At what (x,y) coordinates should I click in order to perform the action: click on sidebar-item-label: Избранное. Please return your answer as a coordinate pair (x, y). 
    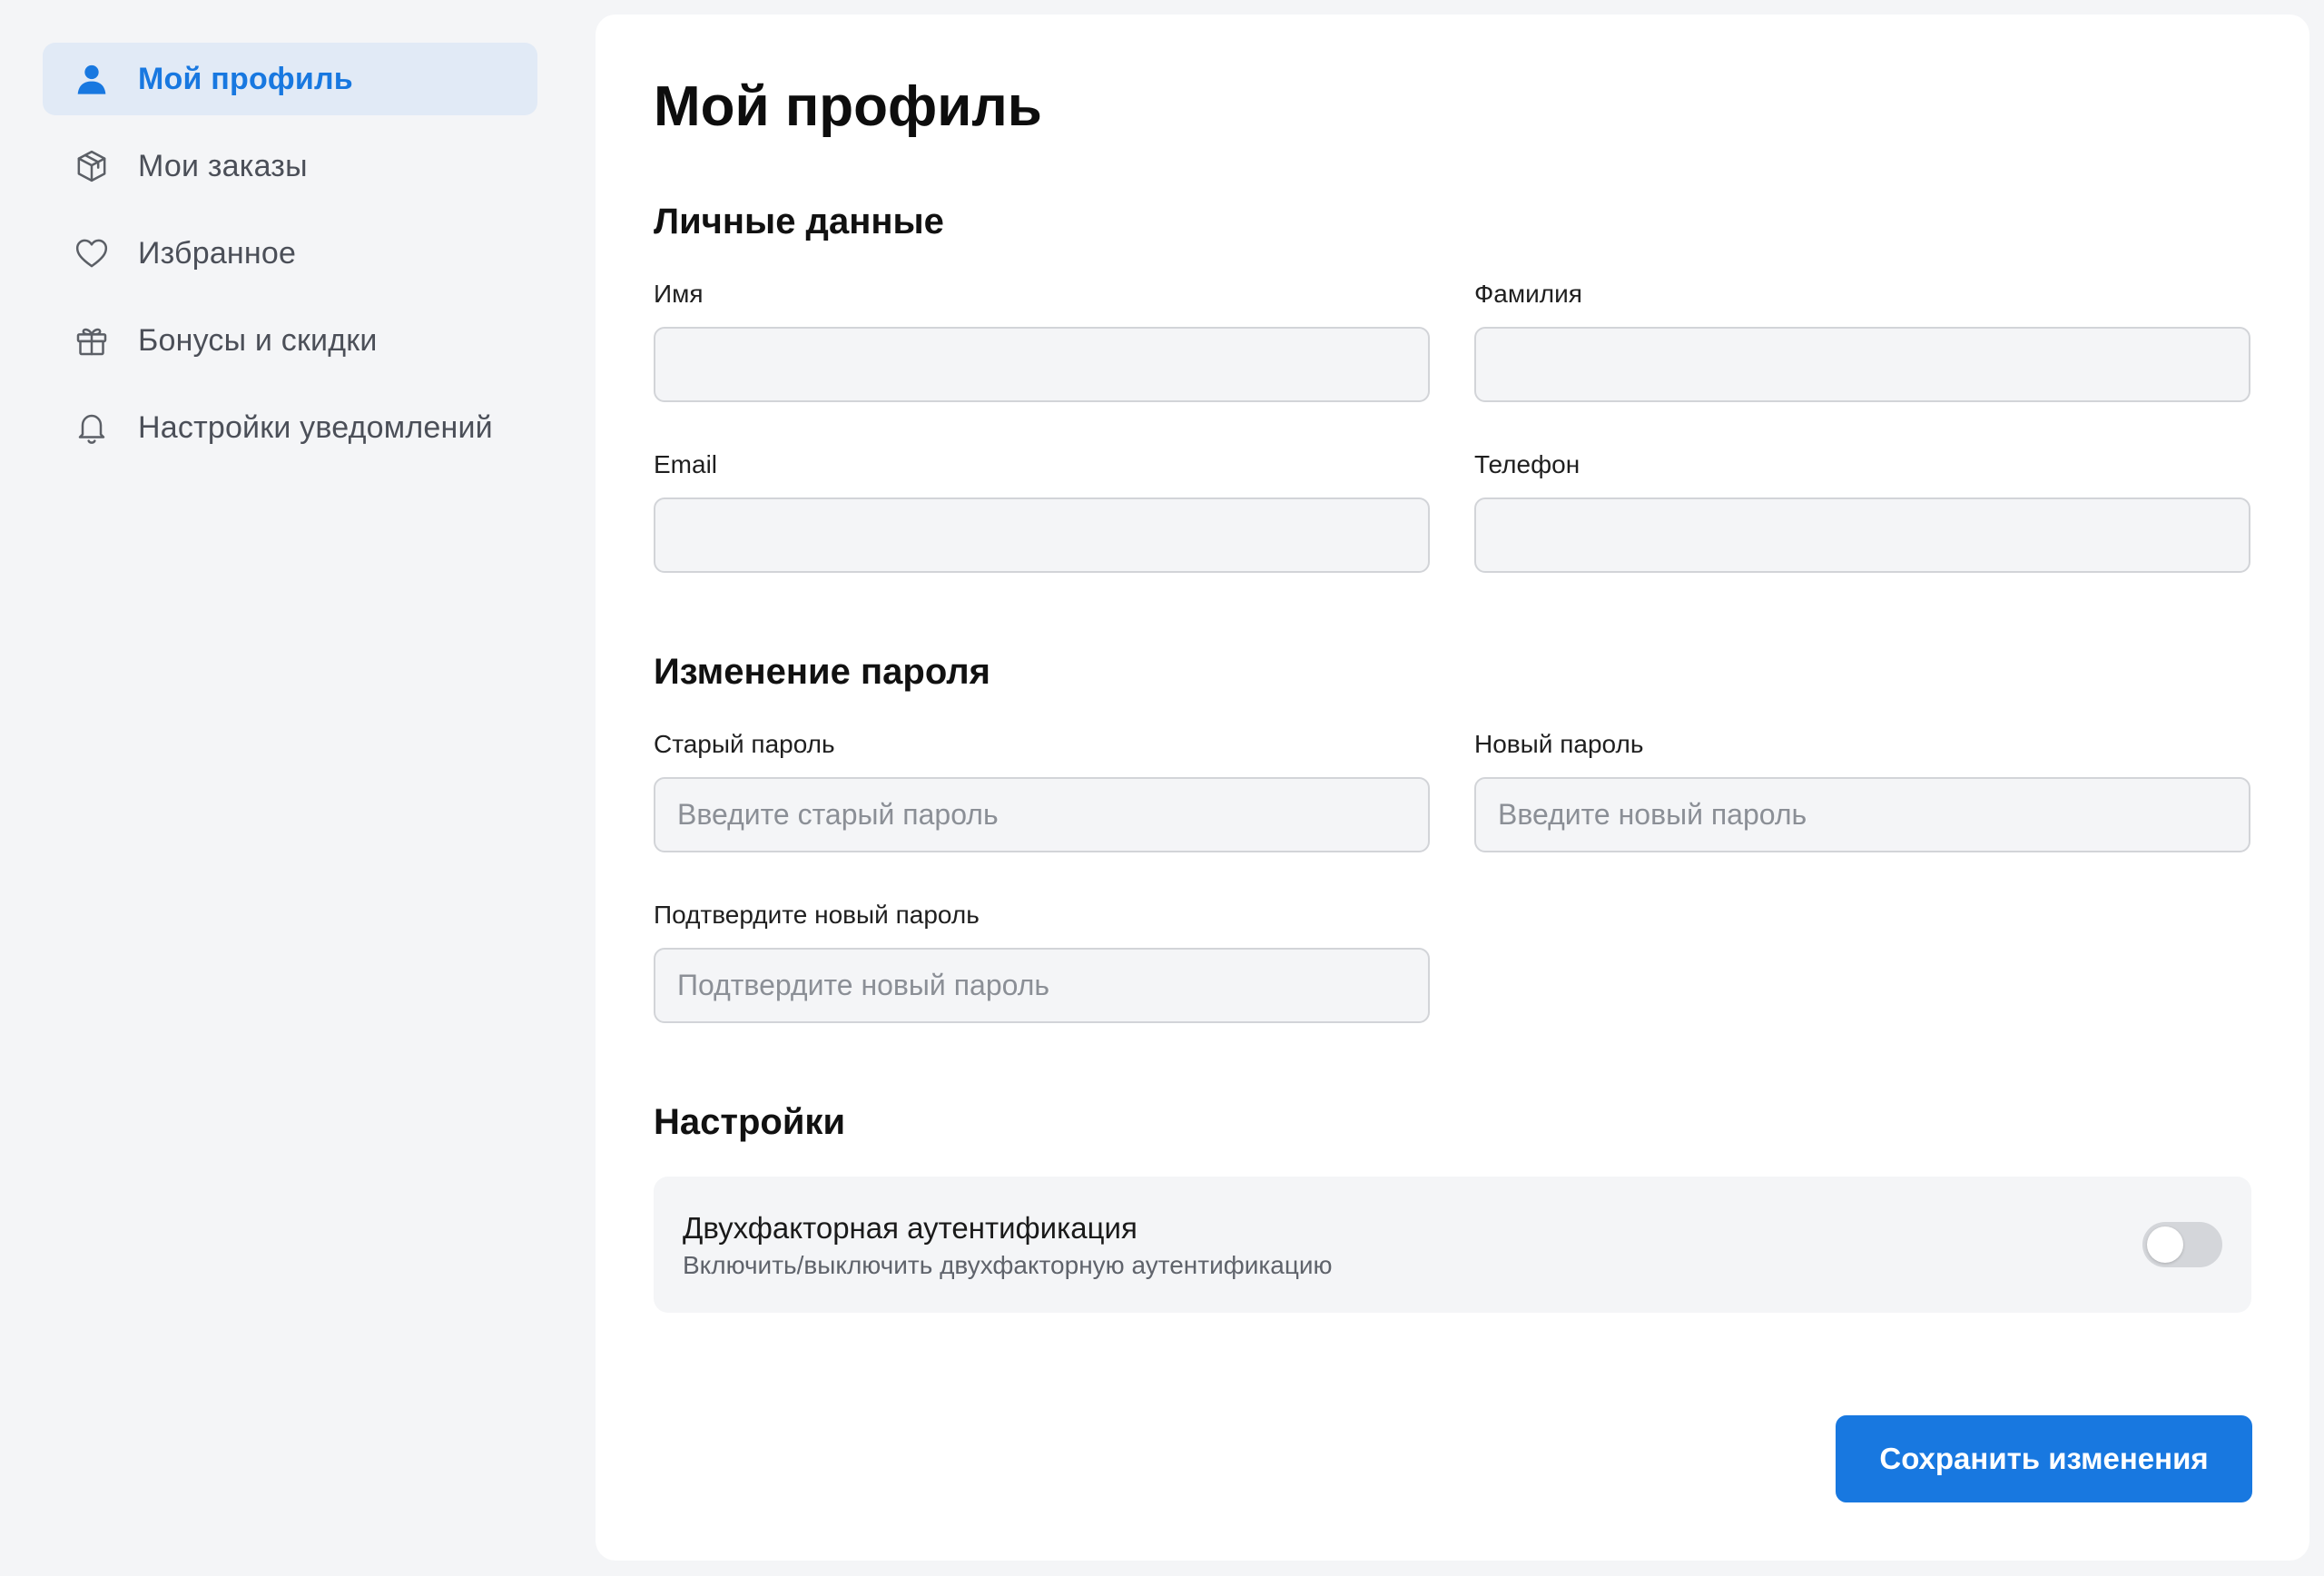
    Looking at the image, I should click on (217, 253).